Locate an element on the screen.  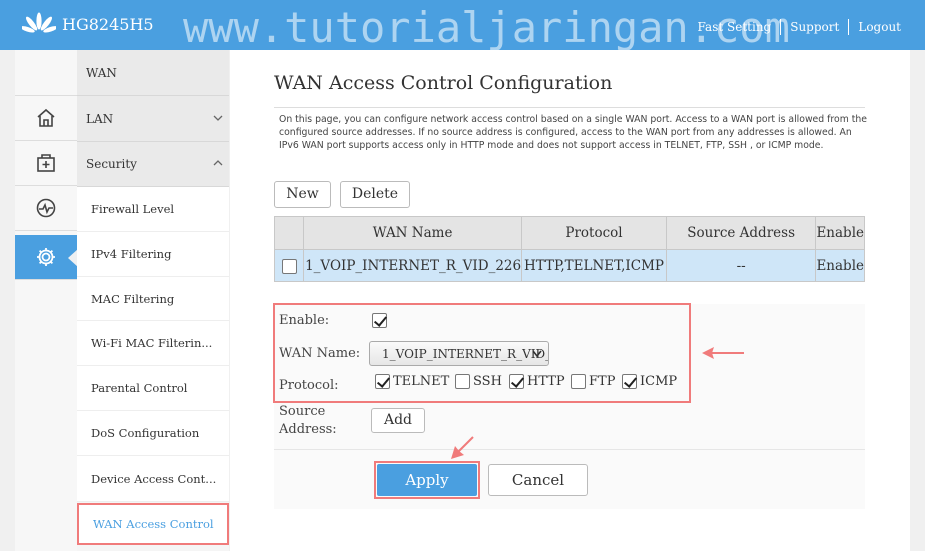
support-link: Support is located at coordinates (814, 27).